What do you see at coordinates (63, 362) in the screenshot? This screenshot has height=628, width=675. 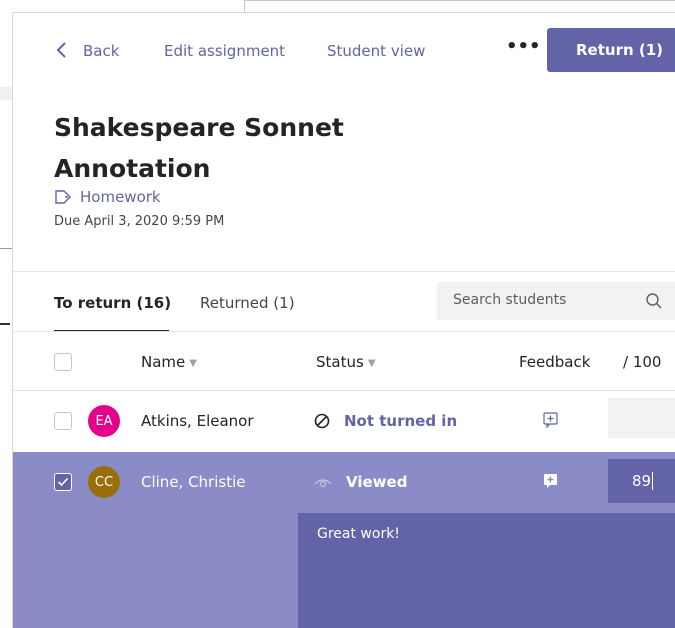 I see `select-all-checkbox` at bounding box center [63, 362].